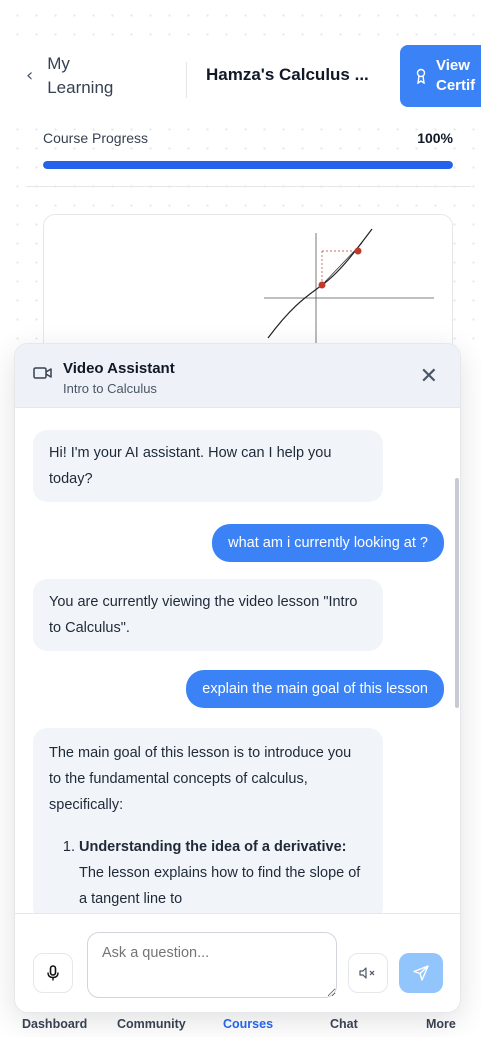  Describe the element at coordinates (456, 75) in the screenshot. I see `view-certificate-label: View Certif` at that location.